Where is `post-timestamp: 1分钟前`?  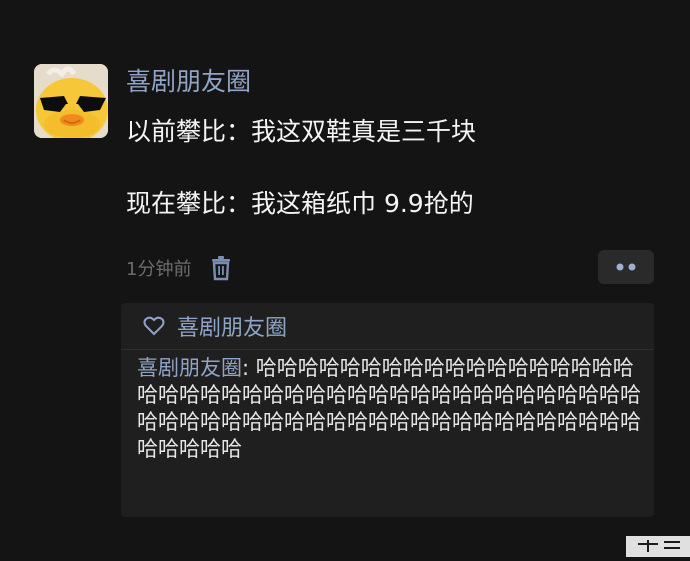
post-timestamp: 1分钟前 is located at coordinates (159, 269).